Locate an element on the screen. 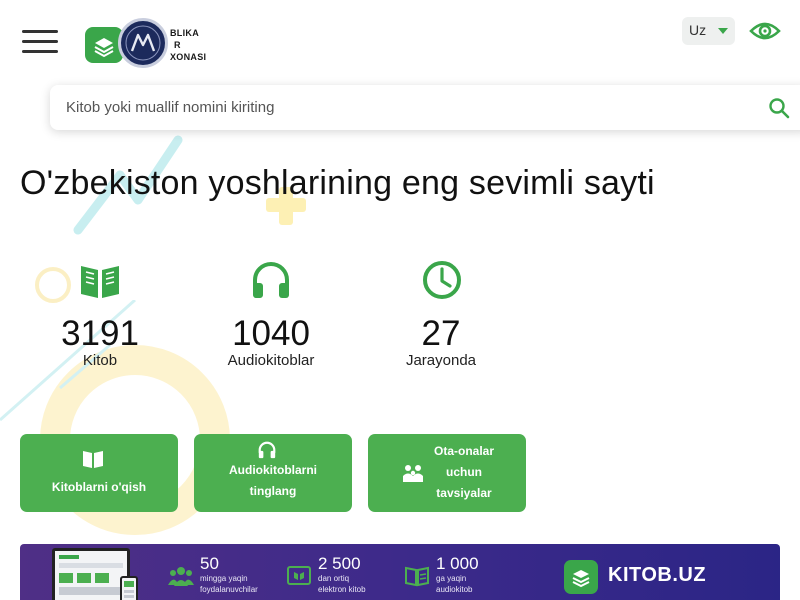  action-label-line: tavsiyalar is located at coordinates (464, 493).